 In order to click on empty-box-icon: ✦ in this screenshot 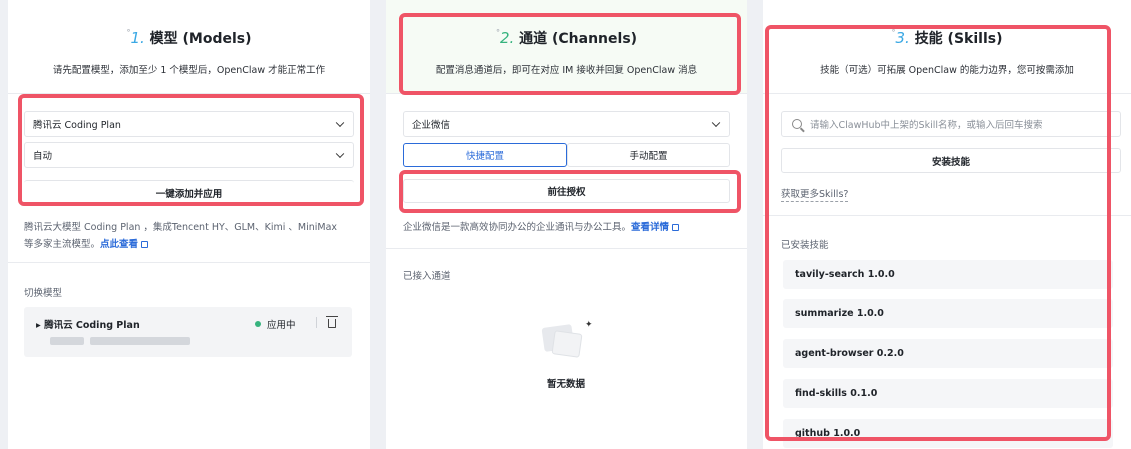, I will do `click(567, 340)`.